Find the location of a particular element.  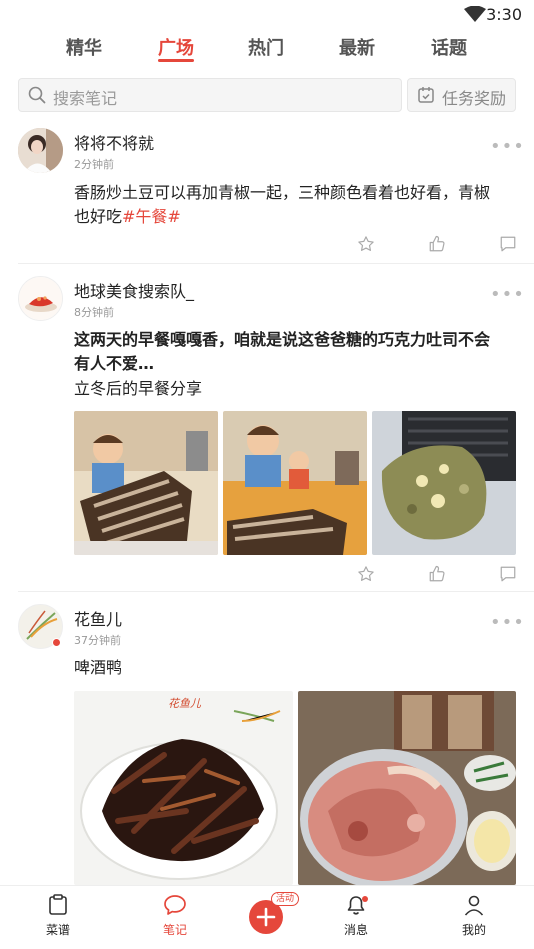

search-input: 搜索笔记 is located at coordinates (210, 95).